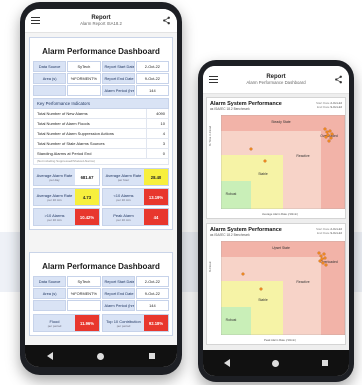 The height and width of the screenshot is (385, 362). I want to click on metric-value: 681.67, so click(87, 177).